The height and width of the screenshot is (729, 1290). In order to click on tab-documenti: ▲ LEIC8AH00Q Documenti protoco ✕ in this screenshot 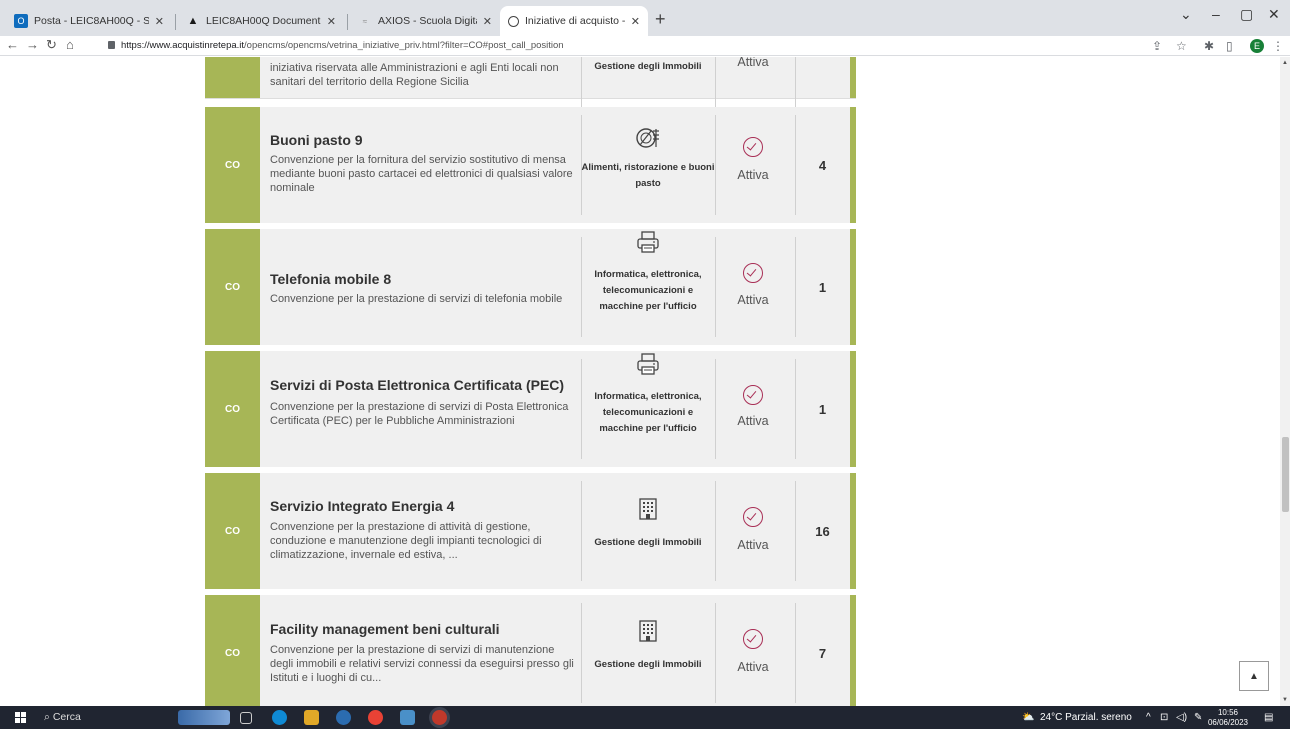, I will do `click(261, 21)`.